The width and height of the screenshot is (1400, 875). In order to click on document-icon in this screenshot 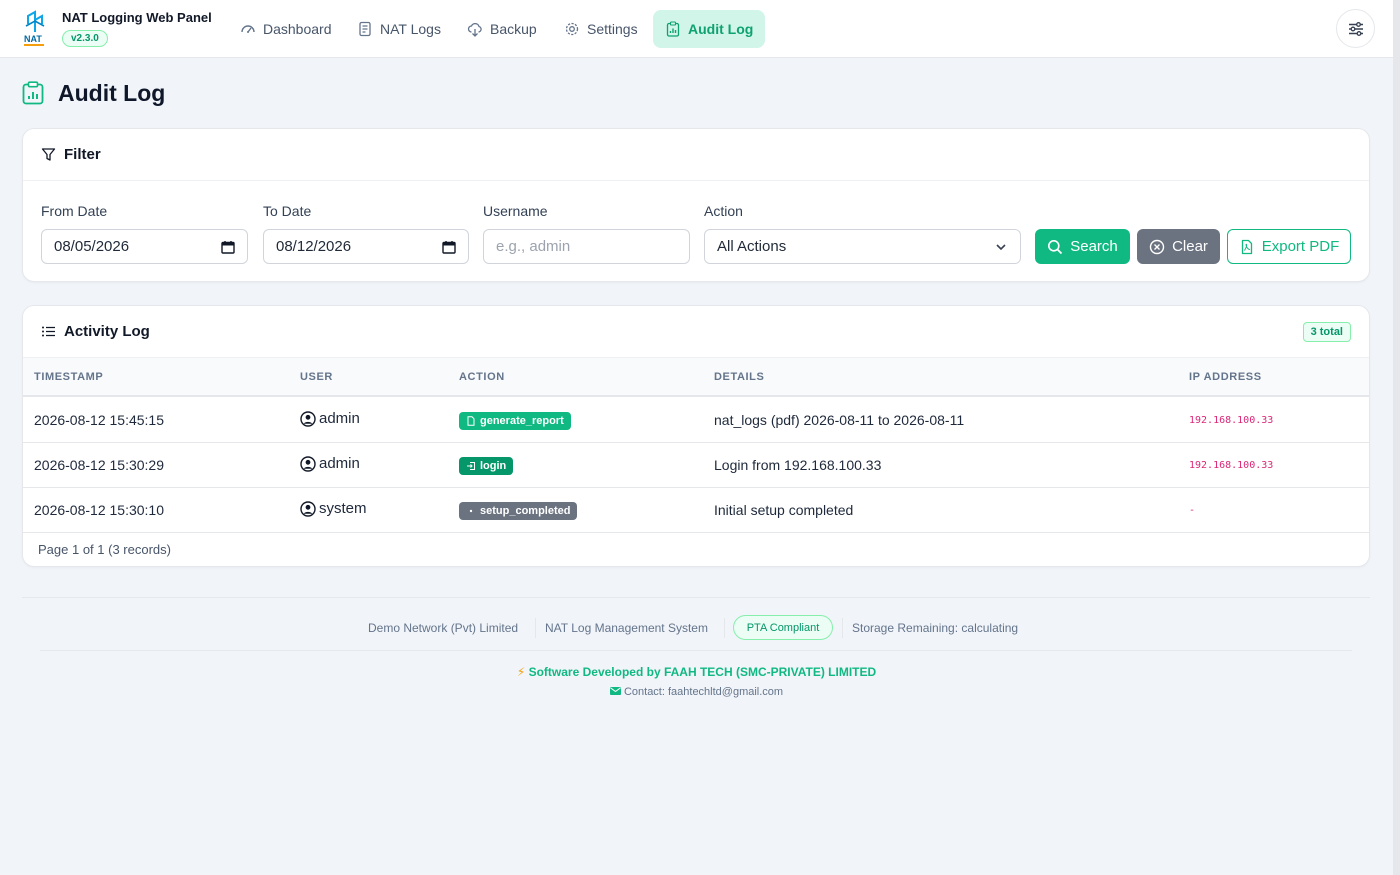, I will do `click(365, 29)`.